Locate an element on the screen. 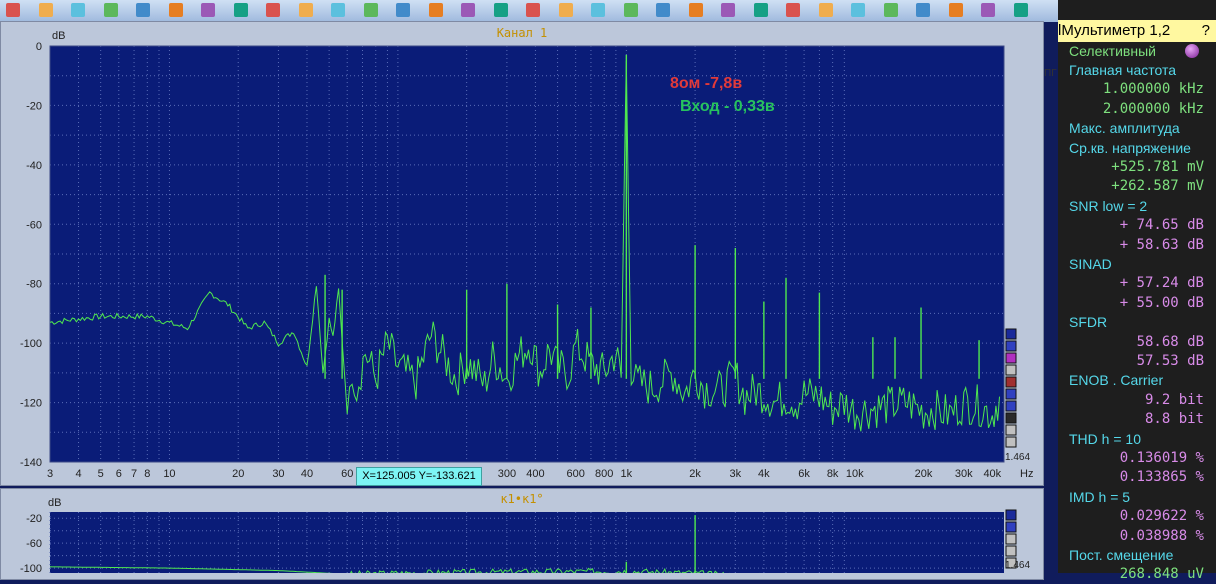  sub-y-tick-label: -100 is located at coordinates (31, 568).